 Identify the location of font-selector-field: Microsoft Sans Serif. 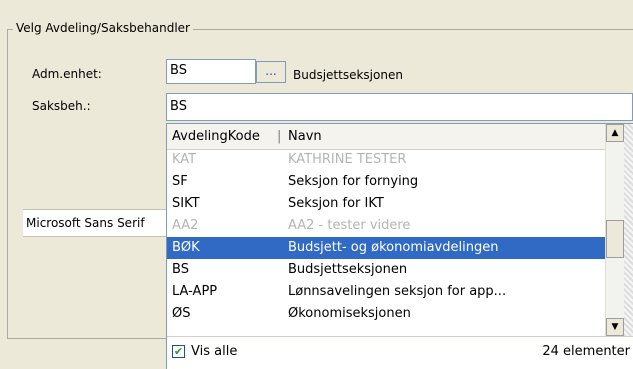
(98, 223).